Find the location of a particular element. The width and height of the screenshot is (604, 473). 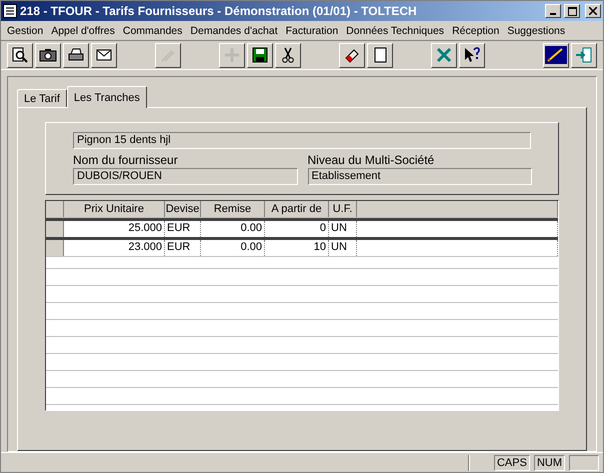

maximize-icon is located at coordinates (572, 11).